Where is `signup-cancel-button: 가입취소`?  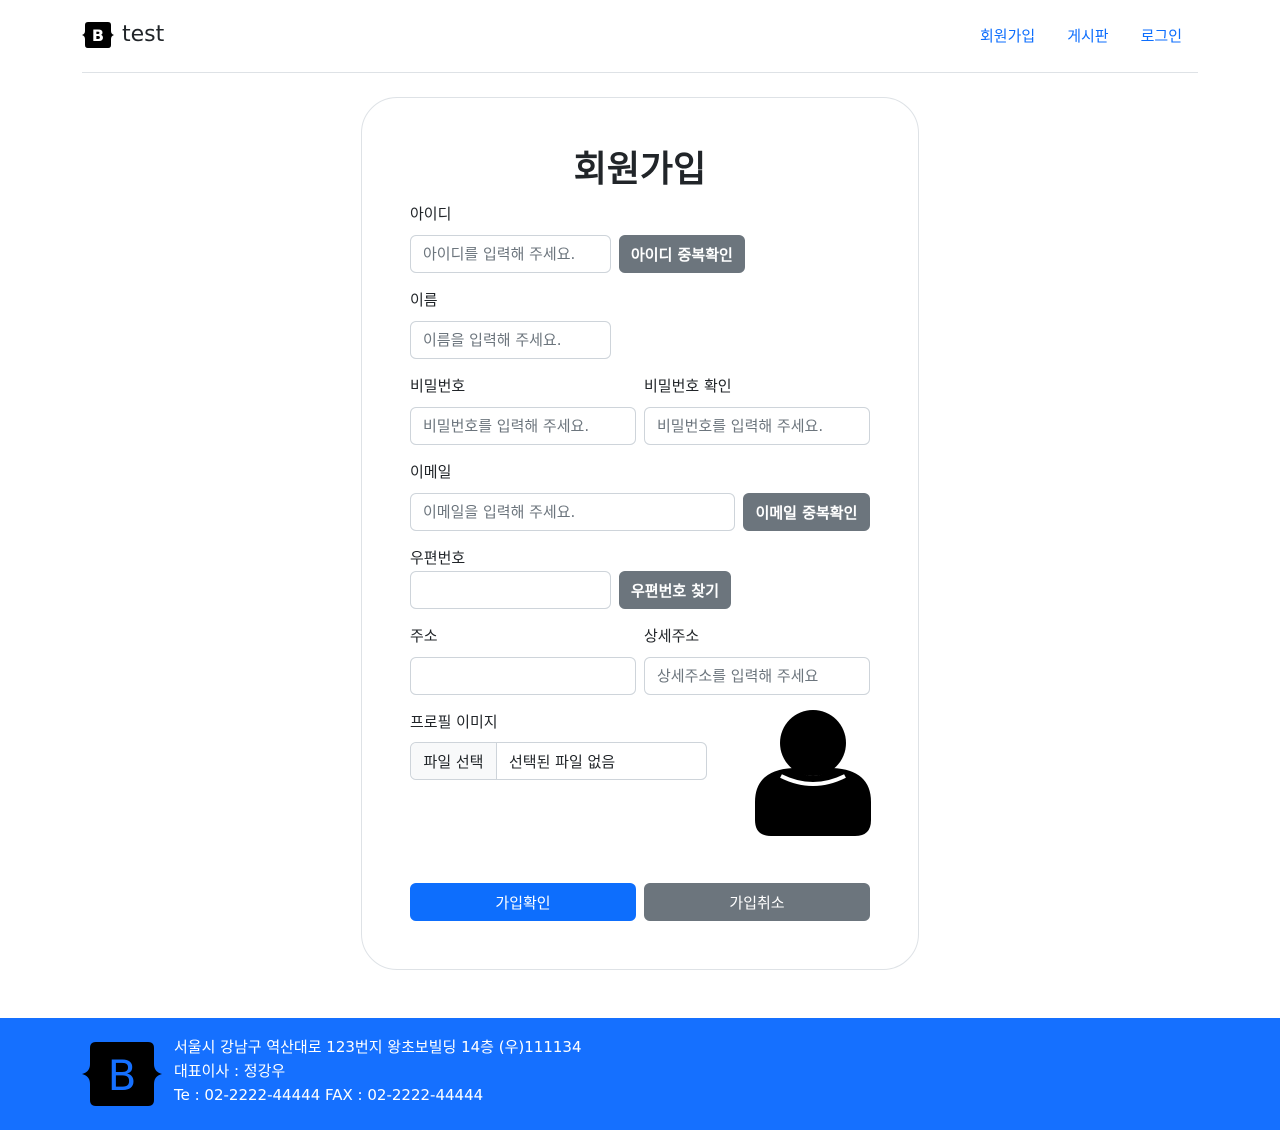 signup-cancel-button: 가입취소 is located at coordinates (757, 902).